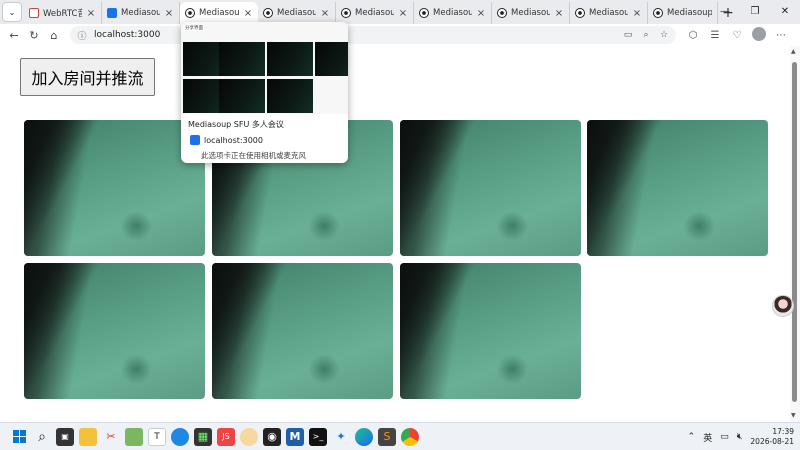 The image size is (800, 450). Describe the element at coordinates (42, 437) in the screenshot. I see `search-icon: ⌕` at that location.